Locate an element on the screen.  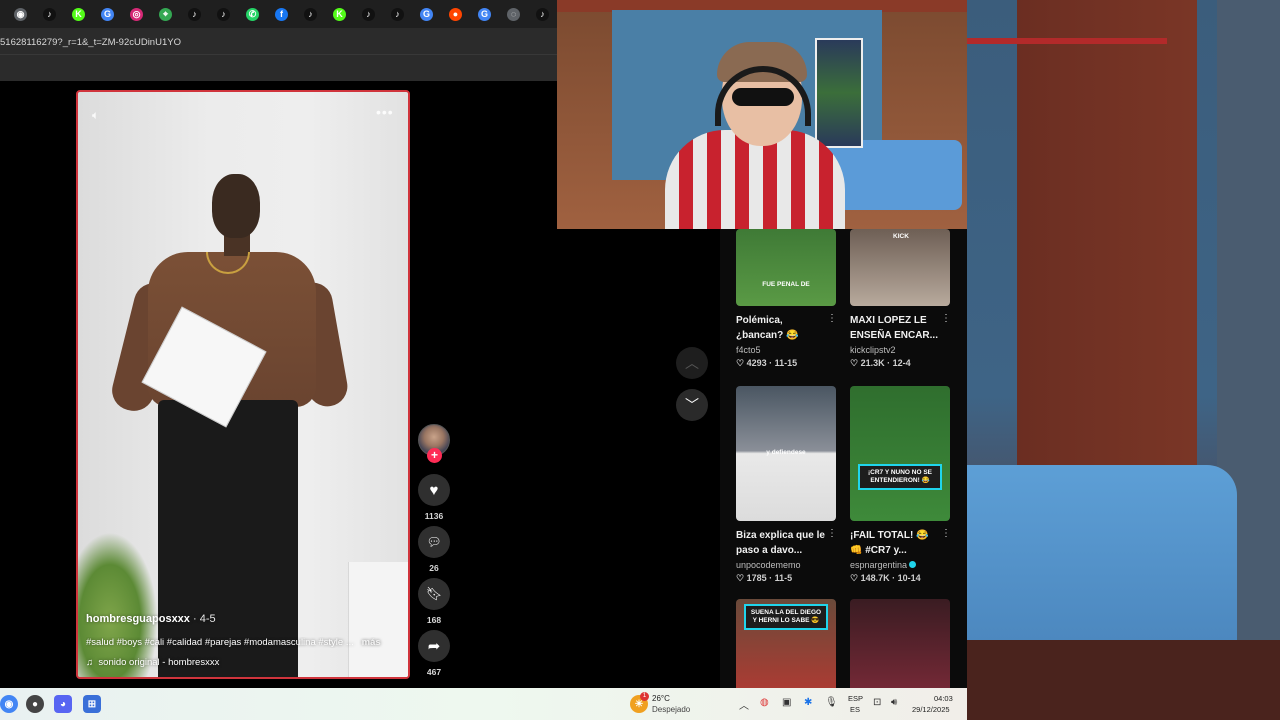
instagram-icon: ◎ is located at coordinates (136, 14).